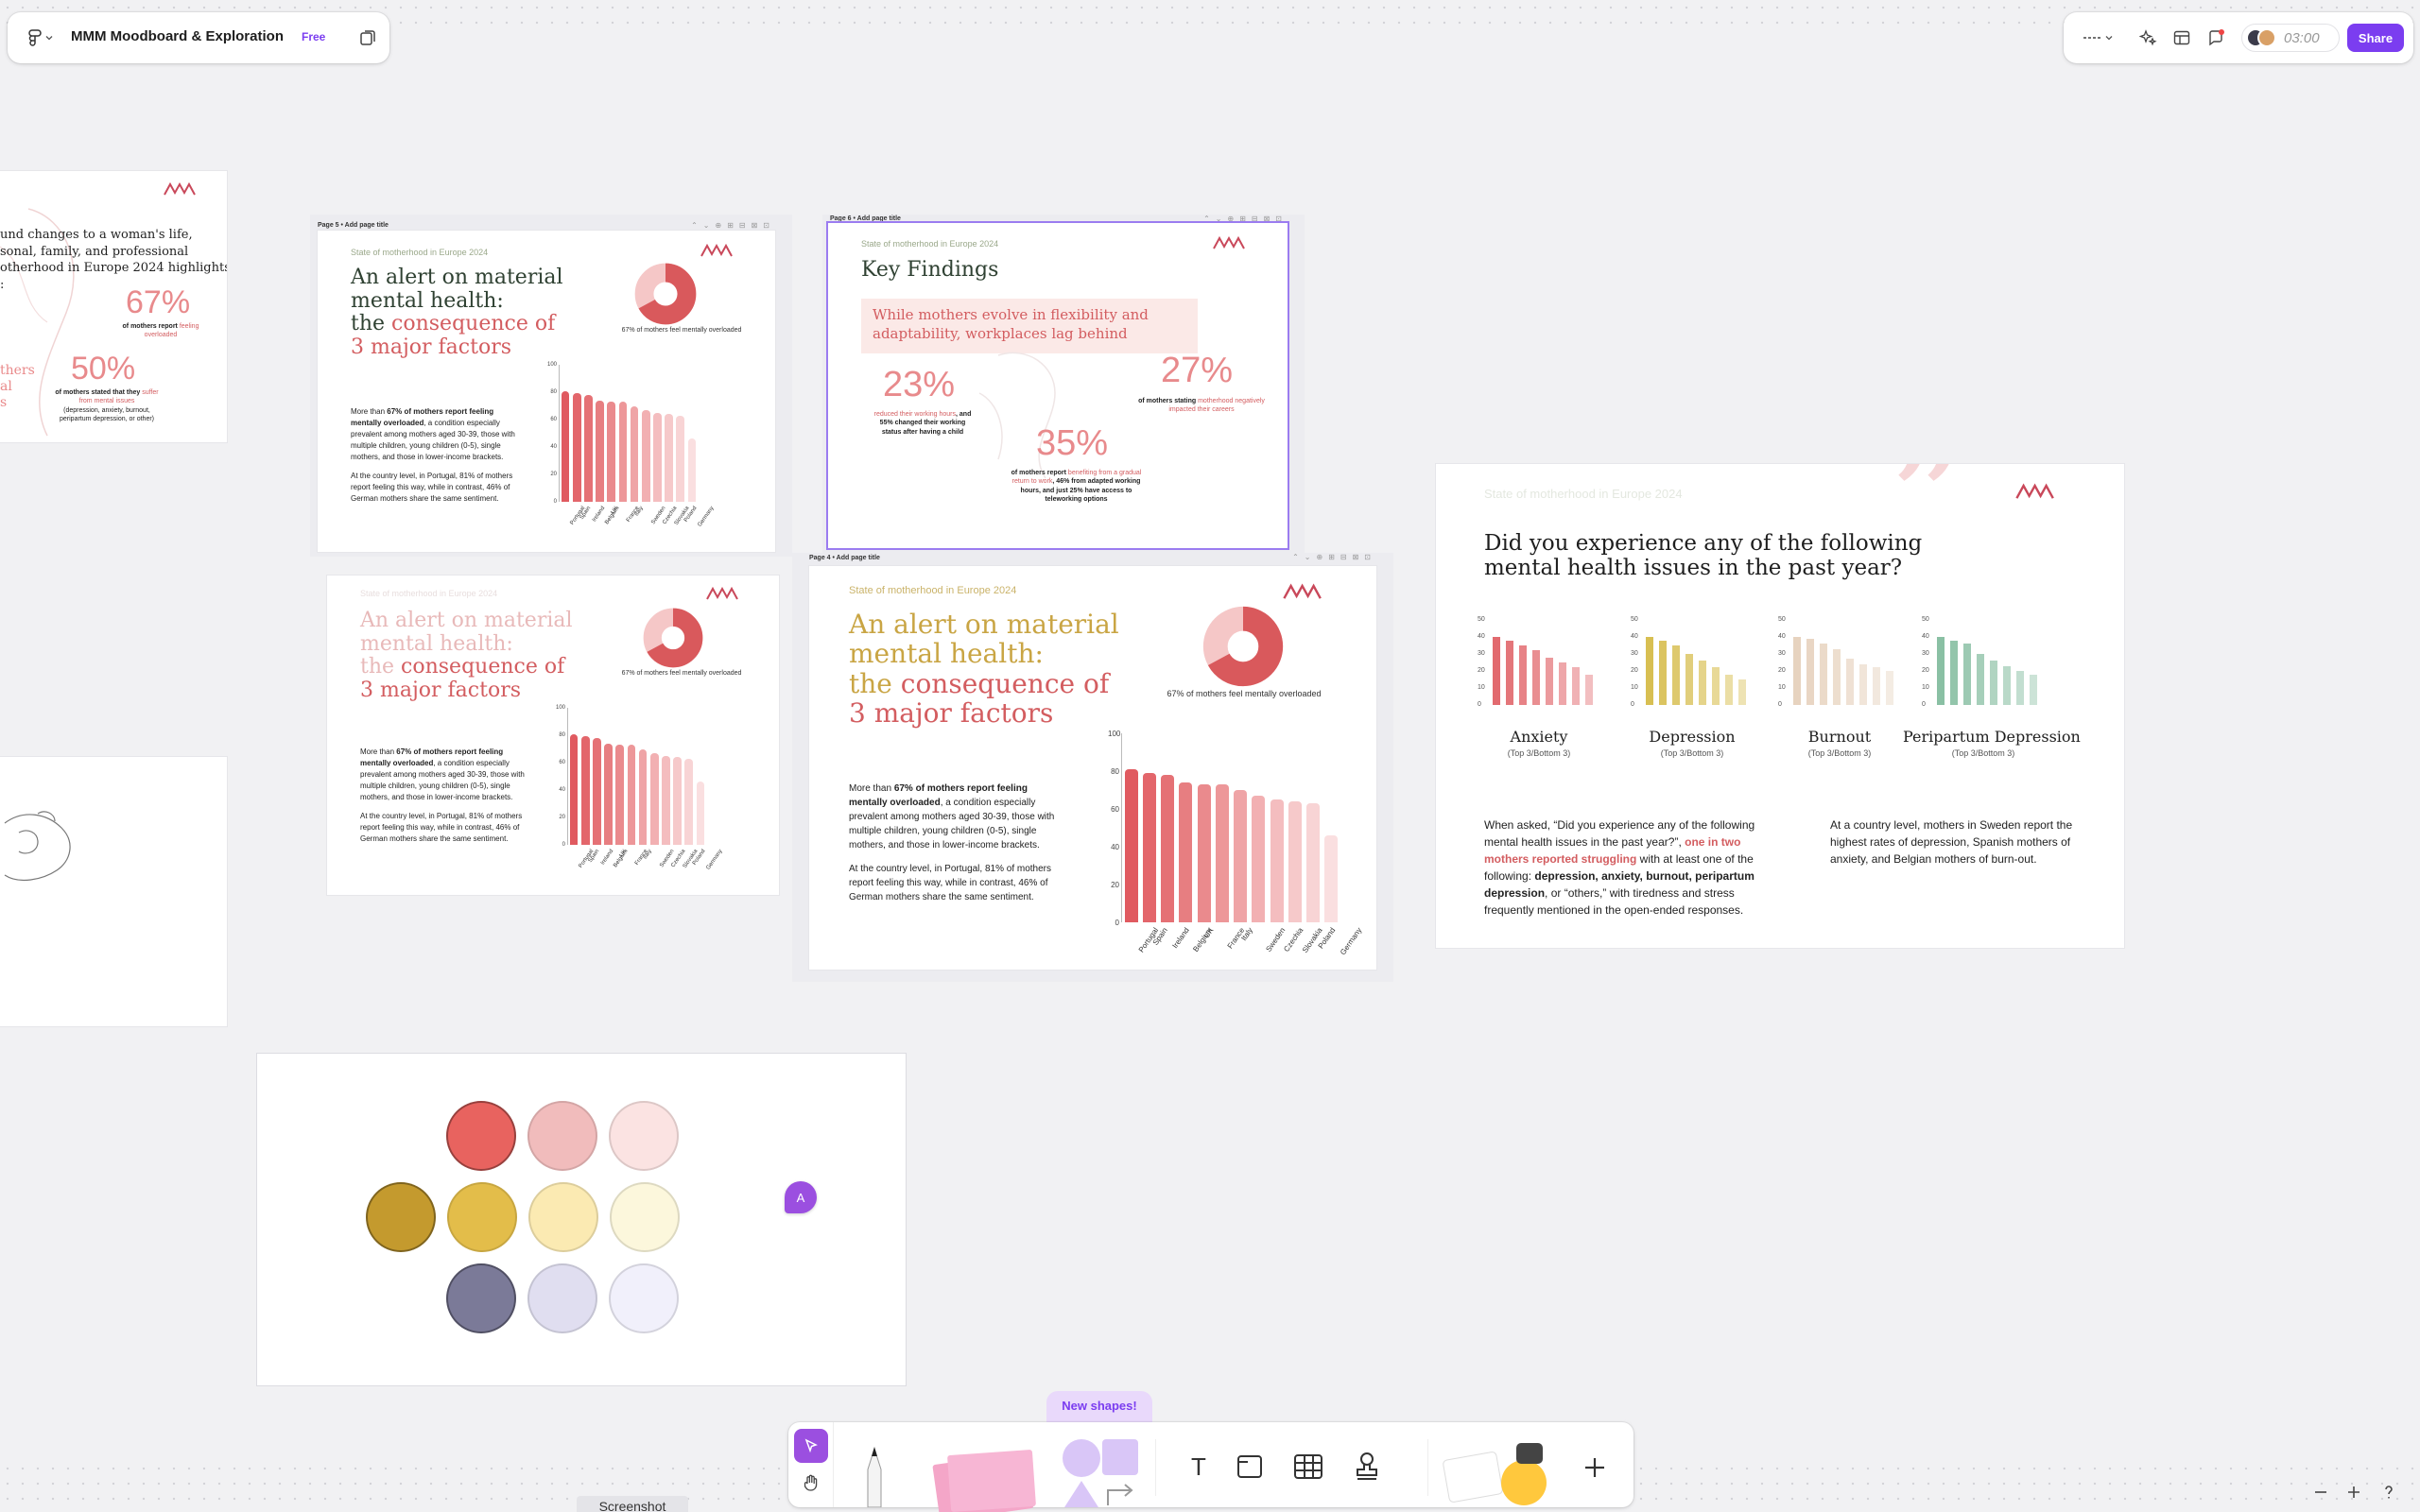 Image resolution: width=2420 pixels, height=1512 pixels. What do you see at coordinates (733, 225) in the screenshot?
I see `page5-frame-tools: ⌃⌄⊕⊞⊟⊠⊡` at bounding box center [733, 225].